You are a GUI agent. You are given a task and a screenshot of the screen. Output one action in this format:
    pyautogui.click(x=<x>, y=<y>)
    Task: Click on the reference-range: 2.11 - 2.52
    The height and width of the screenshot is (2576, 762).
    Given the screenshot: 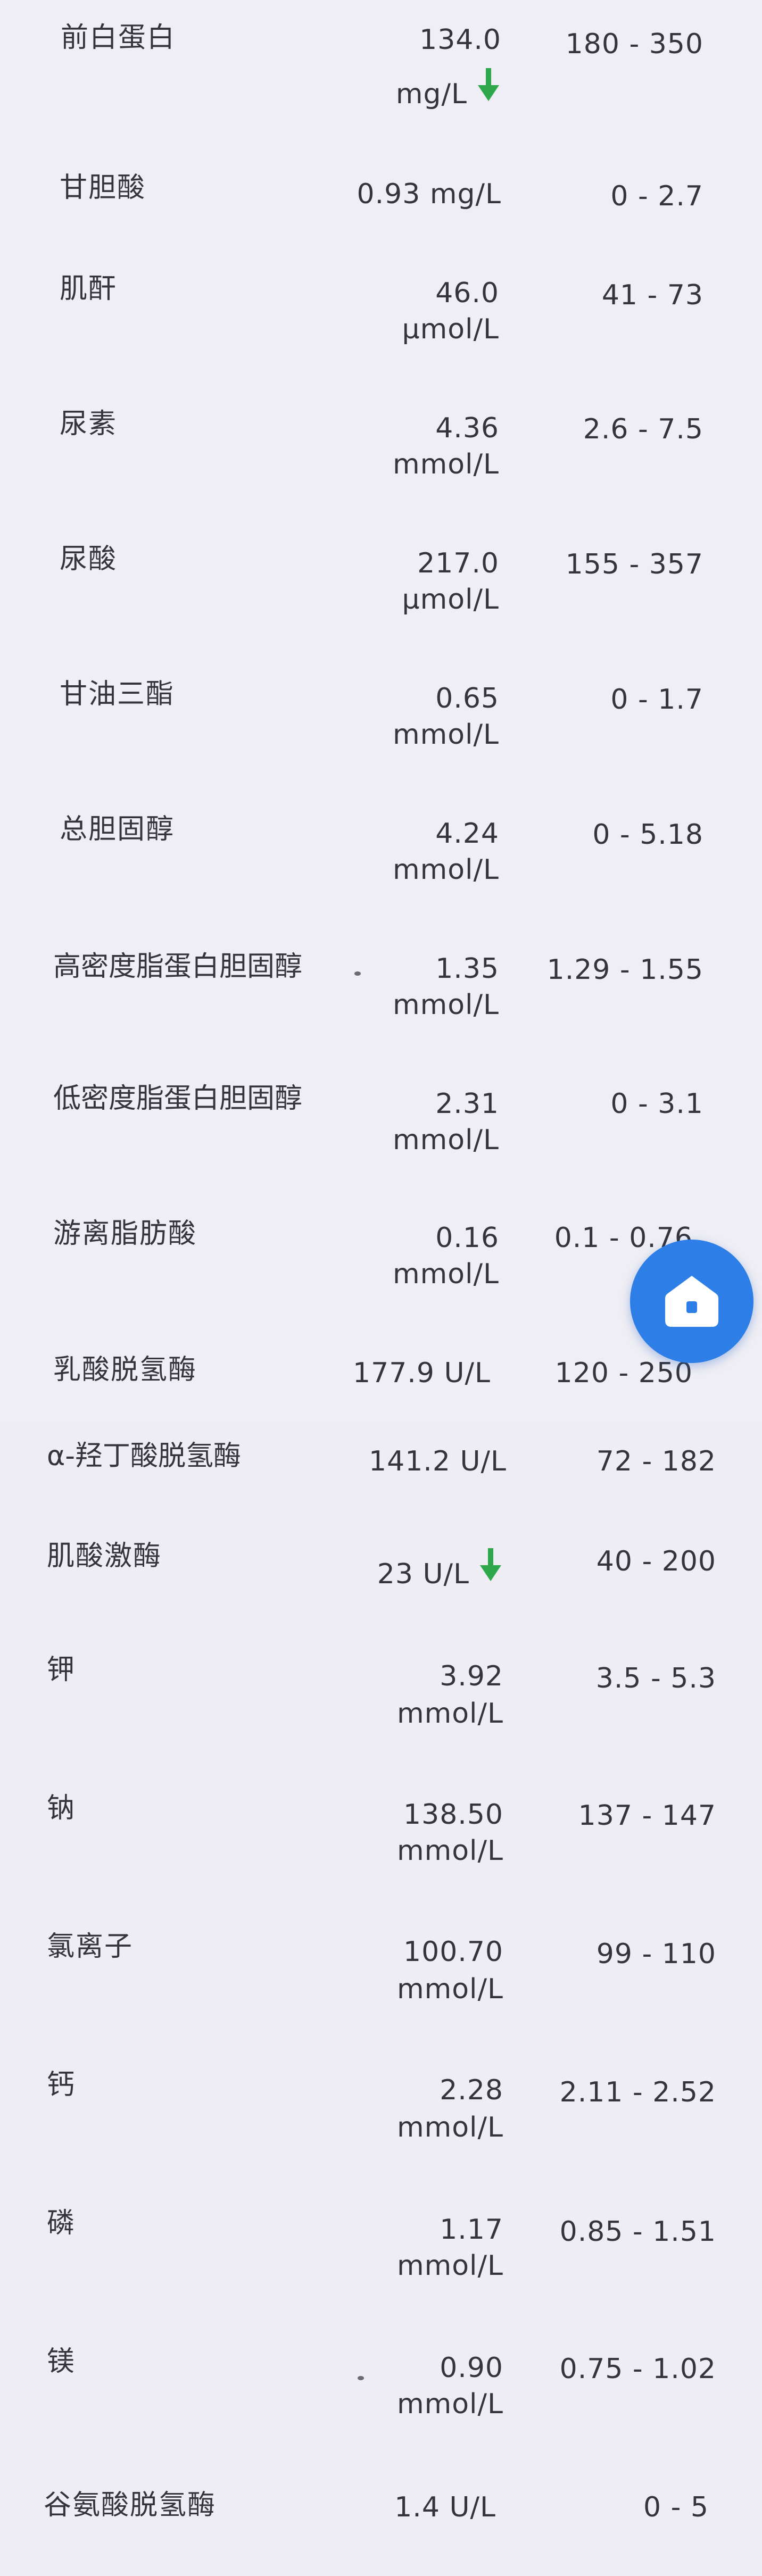 What is the action you would take?
    pyautogui.click(x=637, y=2092)
    